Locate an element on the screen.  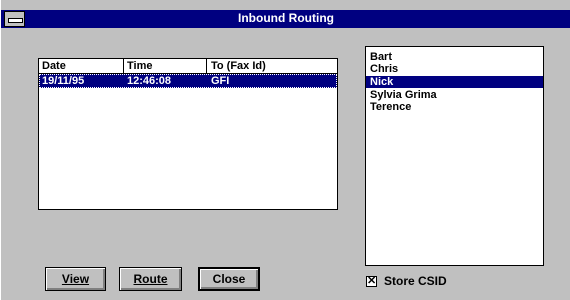
list-item: Sylvia Grima is located at coordinates (454, 95).